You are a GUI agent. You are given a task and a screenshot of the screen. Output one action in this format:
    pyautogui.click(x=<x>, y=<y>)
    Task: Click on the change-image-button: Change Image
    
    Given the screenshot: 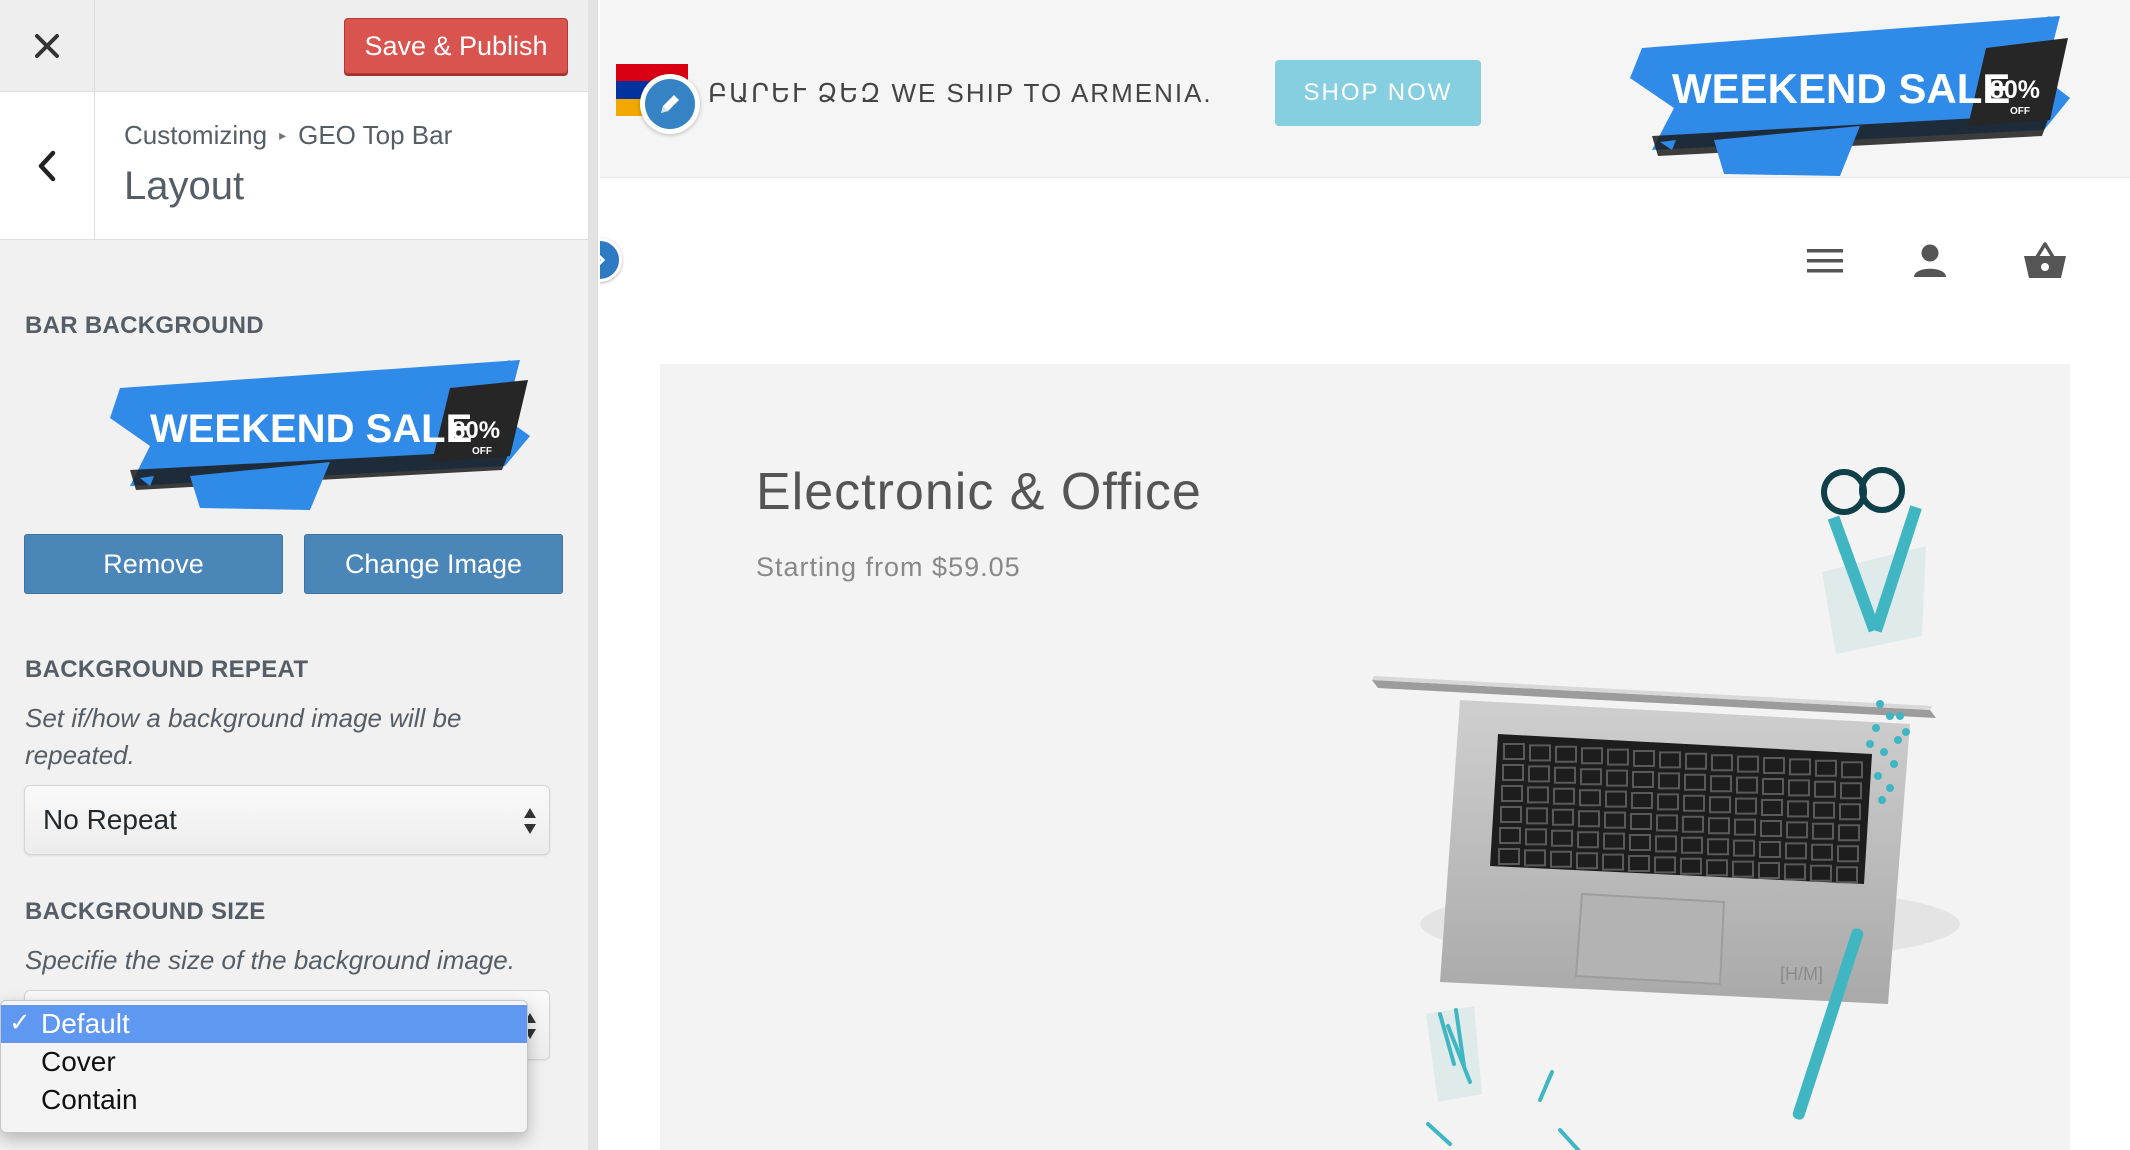 What is the action you would take?
    pyautogui.click(x=433, y=564)
    